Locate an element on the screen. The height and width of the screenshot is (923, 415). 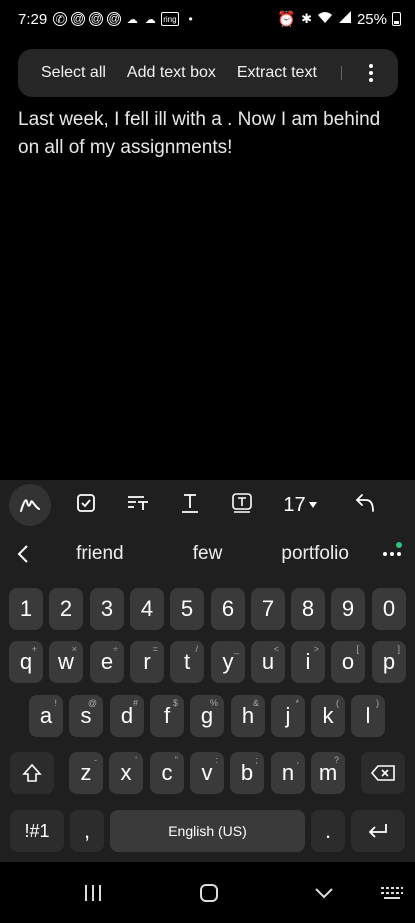
key-label: f is located at coordinates (167, 715).